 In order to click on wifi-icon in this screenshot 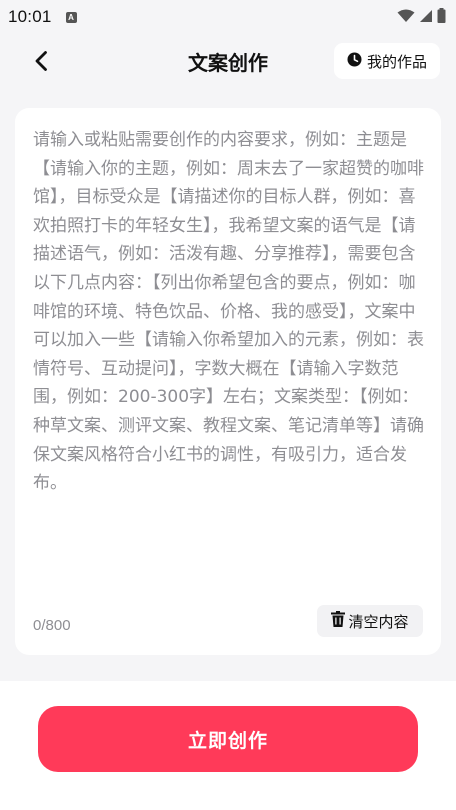, I will do `click(406, 17)`.